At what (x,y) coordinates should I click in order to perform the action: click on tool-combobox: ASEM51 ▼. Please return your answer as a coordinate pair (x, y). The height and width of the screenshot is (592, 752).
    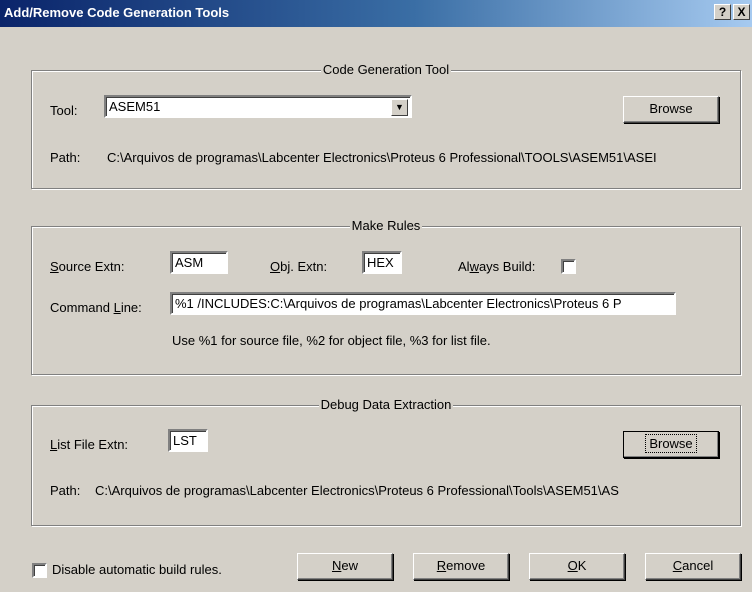
    Looking at the image, I should click on (258, 106).